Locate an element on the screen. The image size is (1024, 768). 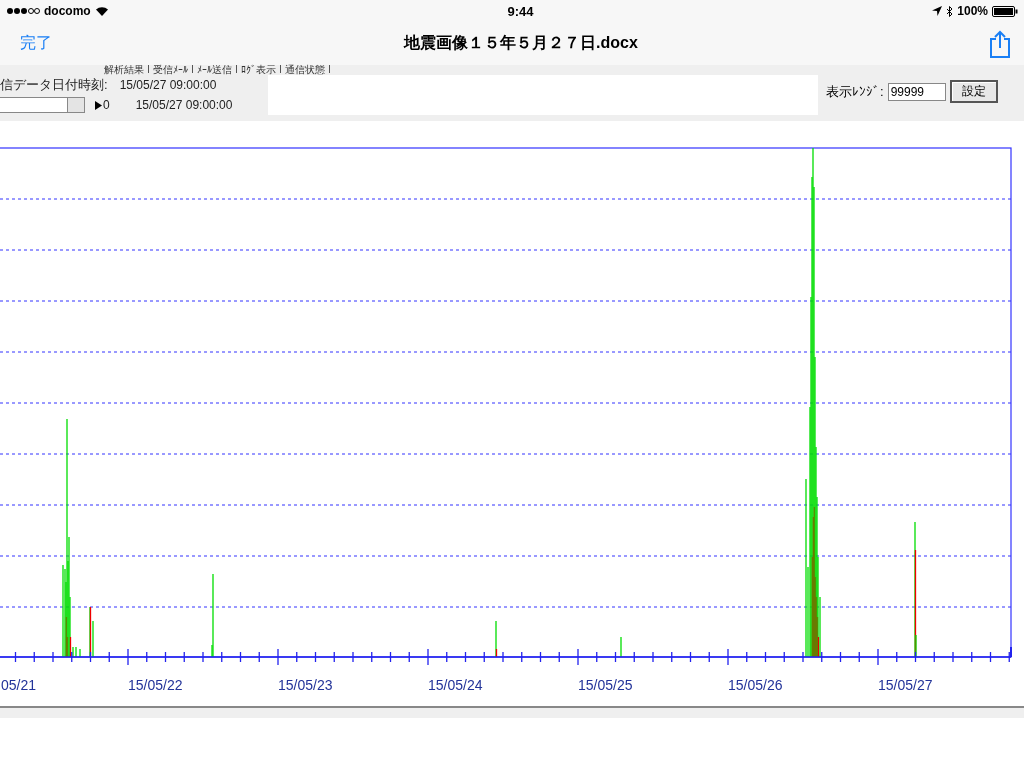
done-link: 完了 is located at coordinates (36, 43).